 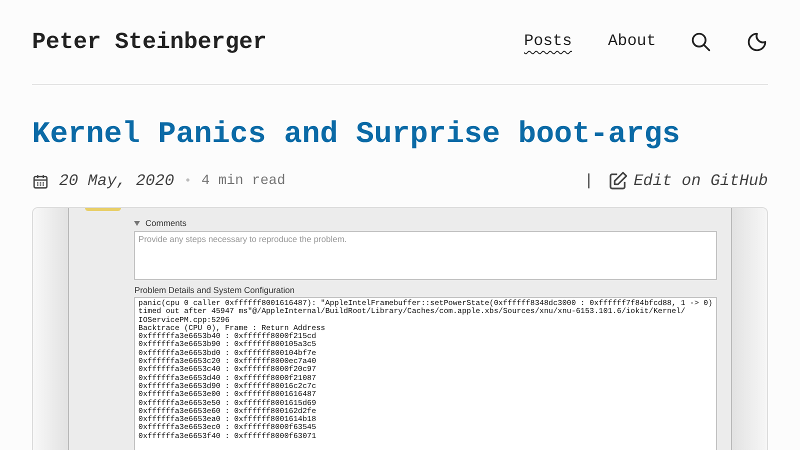 I want to click on nav-link: Posts, so click(x=548, y=42).